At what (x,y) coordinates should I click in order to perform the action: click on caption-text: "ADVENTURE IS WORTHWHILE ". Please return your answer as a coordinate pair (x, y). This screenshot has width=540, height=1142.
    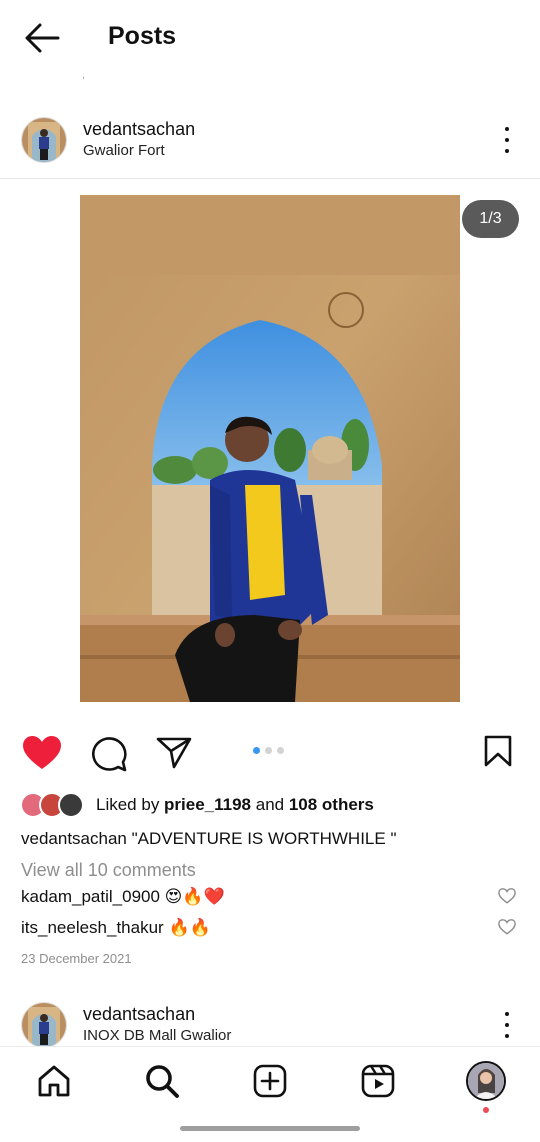
    Looking at the image, I should click on (261, 838).